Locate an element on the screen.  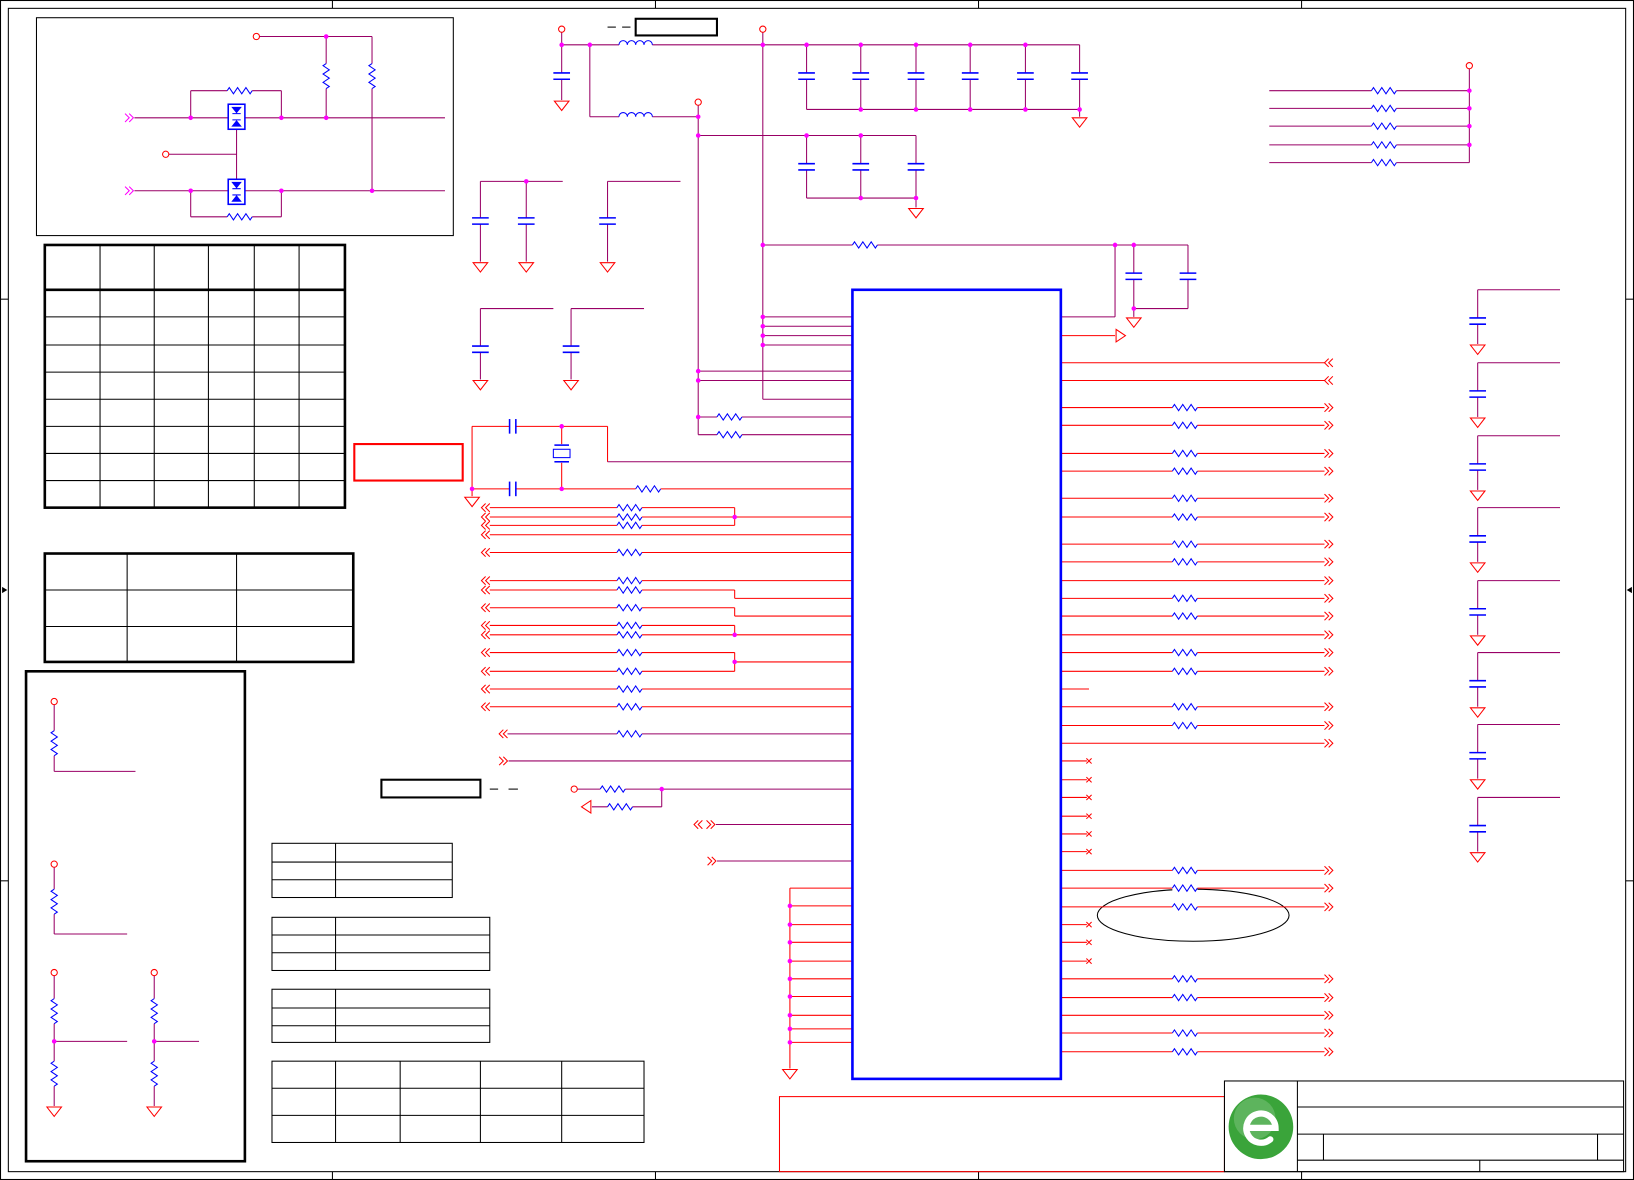
note-table-b is located at coordinates (381, 943).